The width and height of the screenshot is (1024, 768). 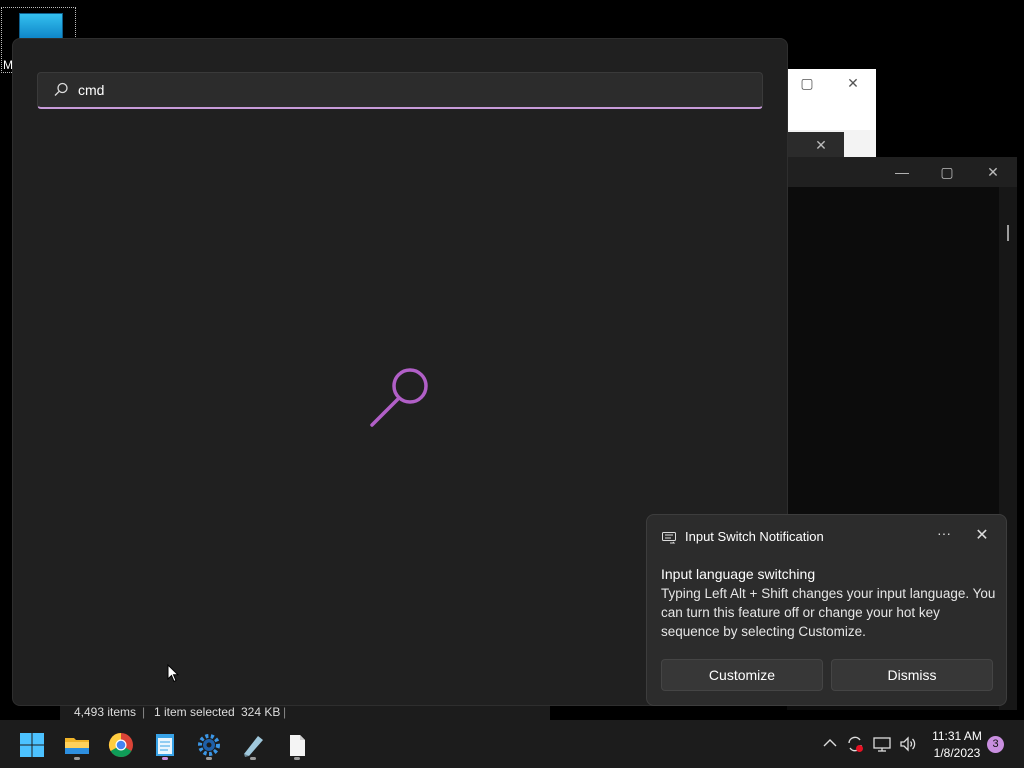 I want to click on taskbar-chrome, so click(x=121, y=745).